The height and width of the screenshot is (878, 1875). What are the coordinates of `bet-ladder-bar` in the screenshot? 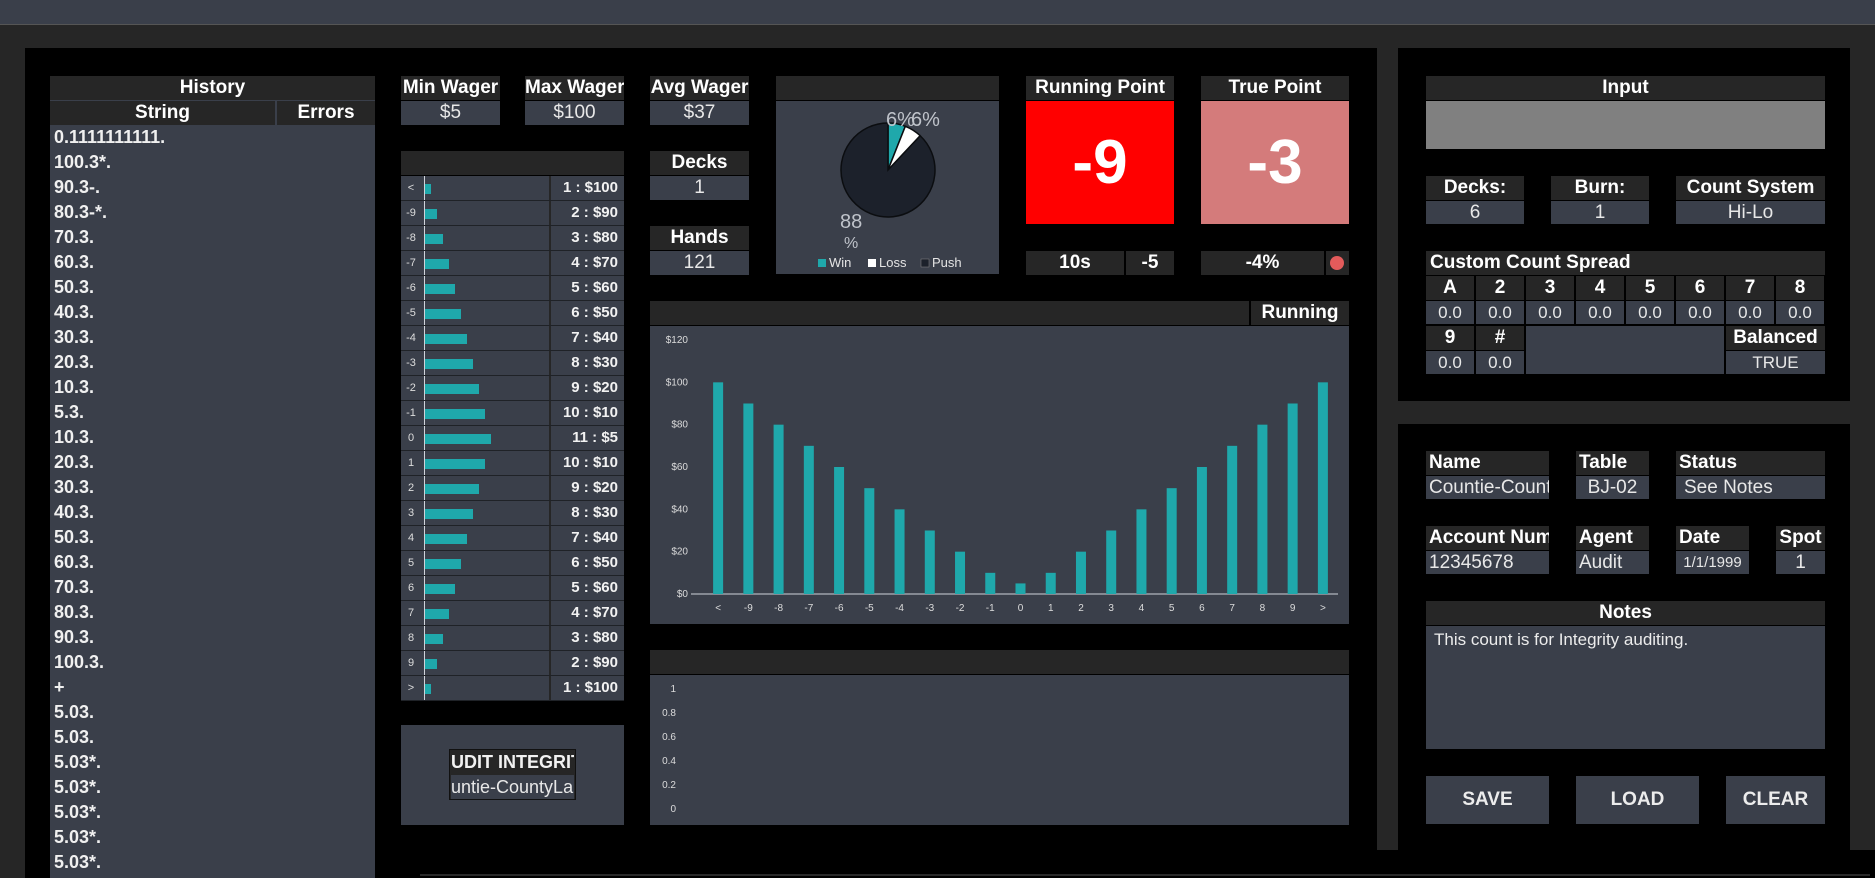 It's located at (449, 514).